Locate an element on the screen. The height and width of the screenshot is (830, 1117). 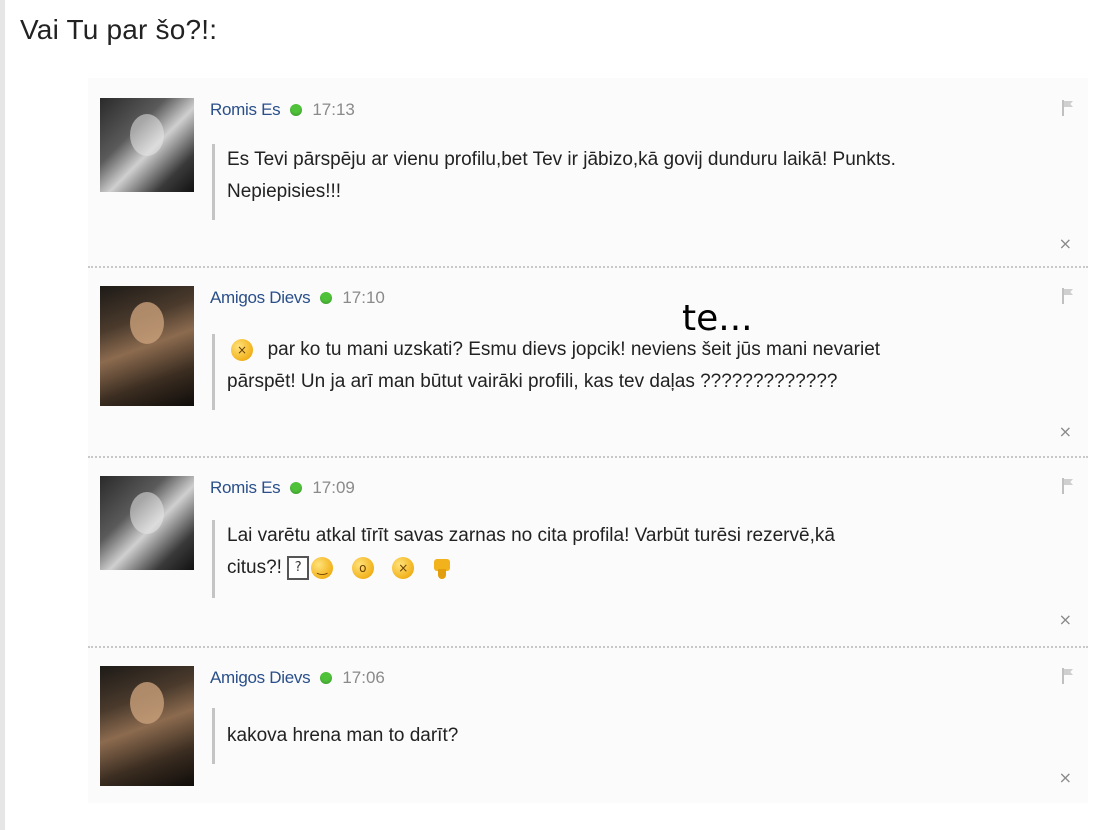
comment-line: citus?! is located at coordinates (254, 567).